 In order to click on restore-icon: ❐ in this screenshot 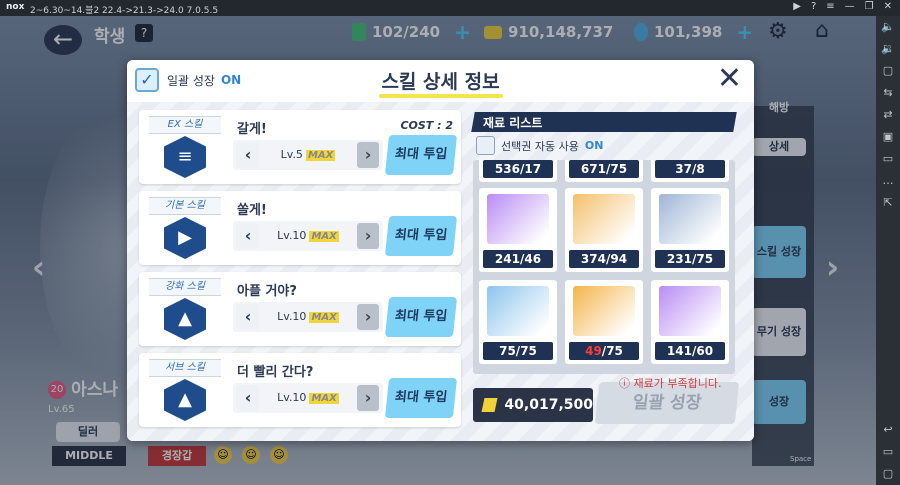, I will do `click(869, 6)`.